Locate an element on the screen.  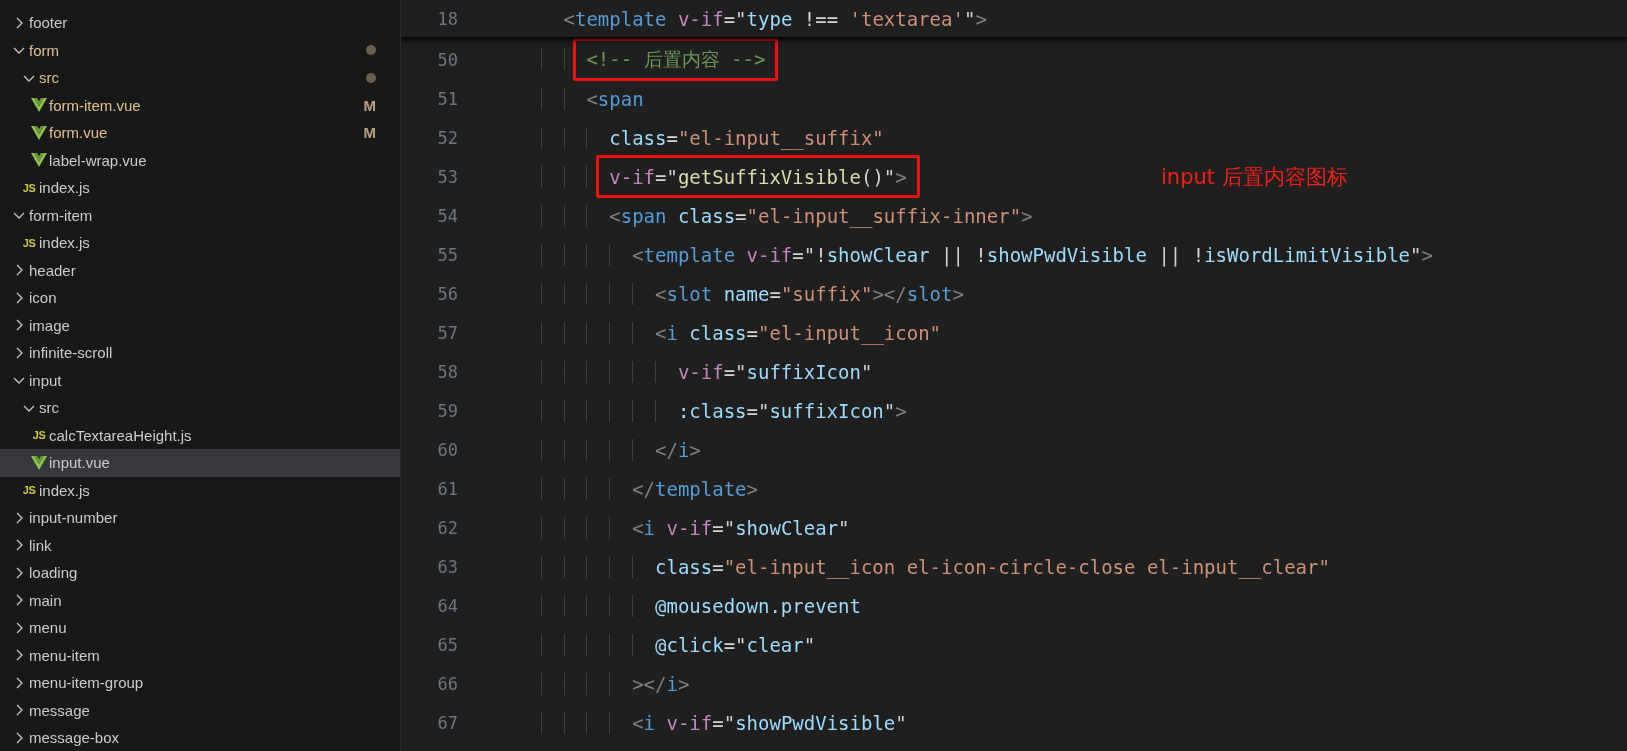
line-number: 62 is located at coordinates (447, 527).